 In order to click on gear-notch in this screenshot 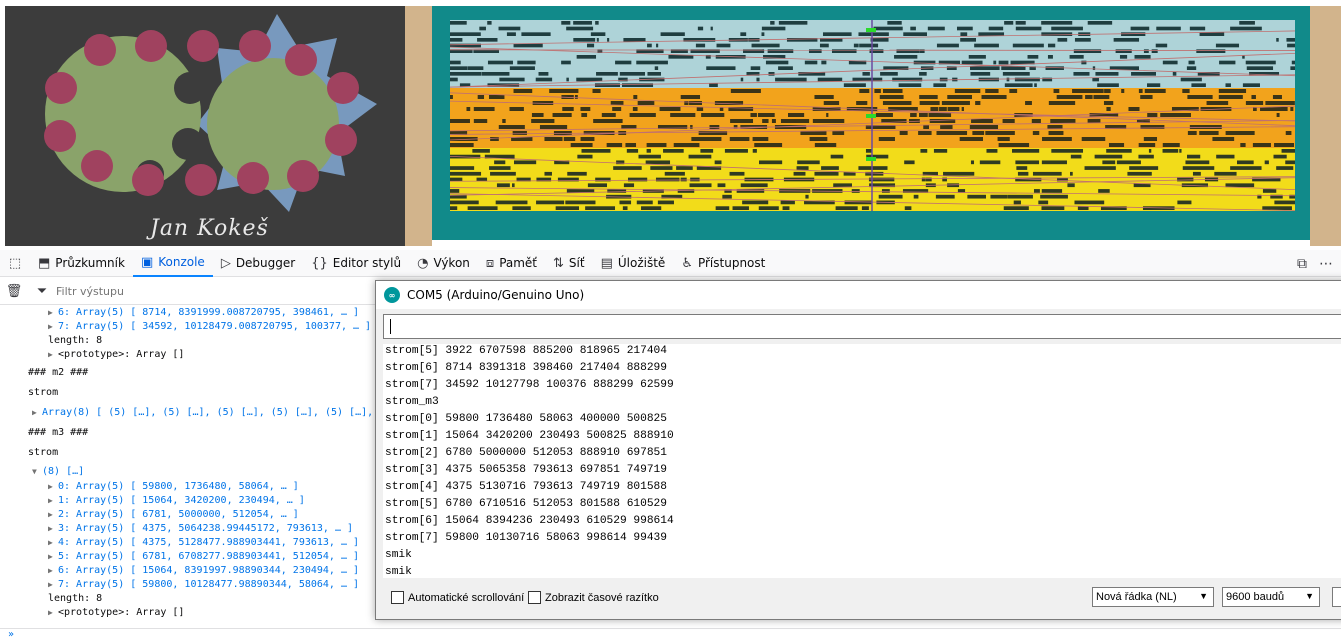, I will do `click(188, 144)`.